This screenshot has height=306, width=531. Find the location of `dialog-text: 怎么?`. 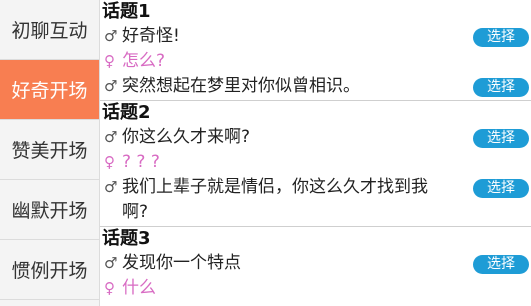

dialog-text: 怎么? is located at coordinates (144, 61).